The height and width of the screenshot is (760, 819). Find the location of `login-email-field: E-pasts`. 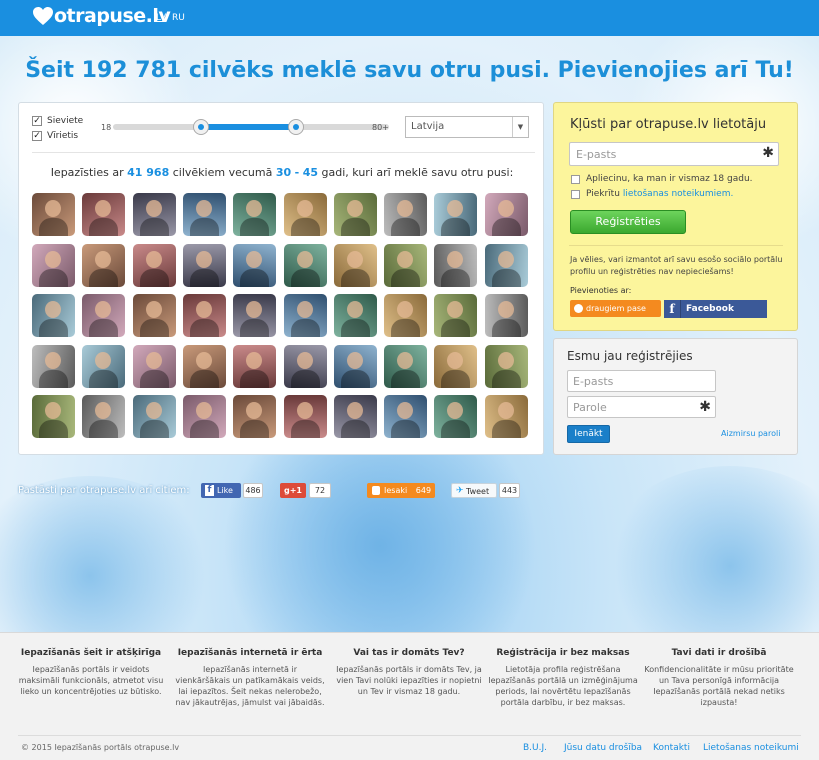

login-email-field: E-pasts is located at coordinates (641, 381).